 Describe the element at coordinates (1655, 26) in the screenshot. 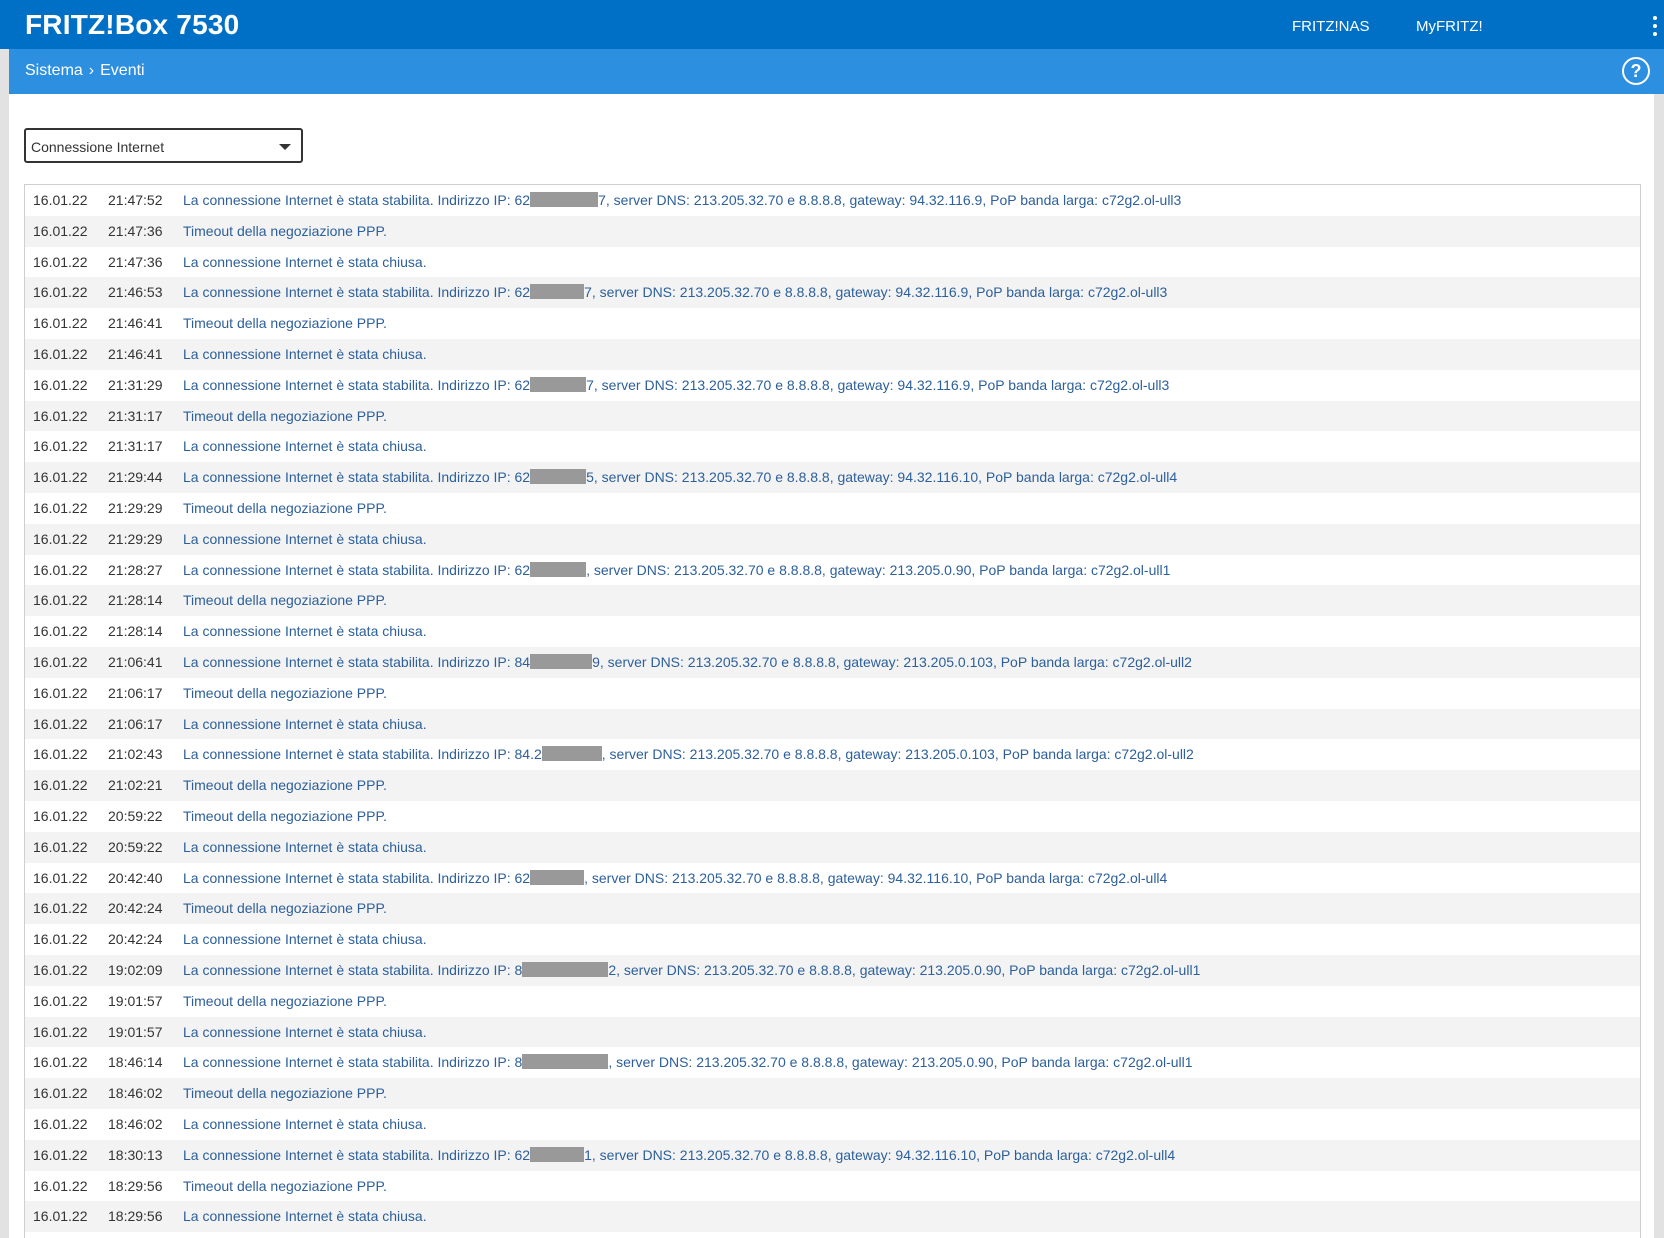

I see `more-menu-icon` at that location.